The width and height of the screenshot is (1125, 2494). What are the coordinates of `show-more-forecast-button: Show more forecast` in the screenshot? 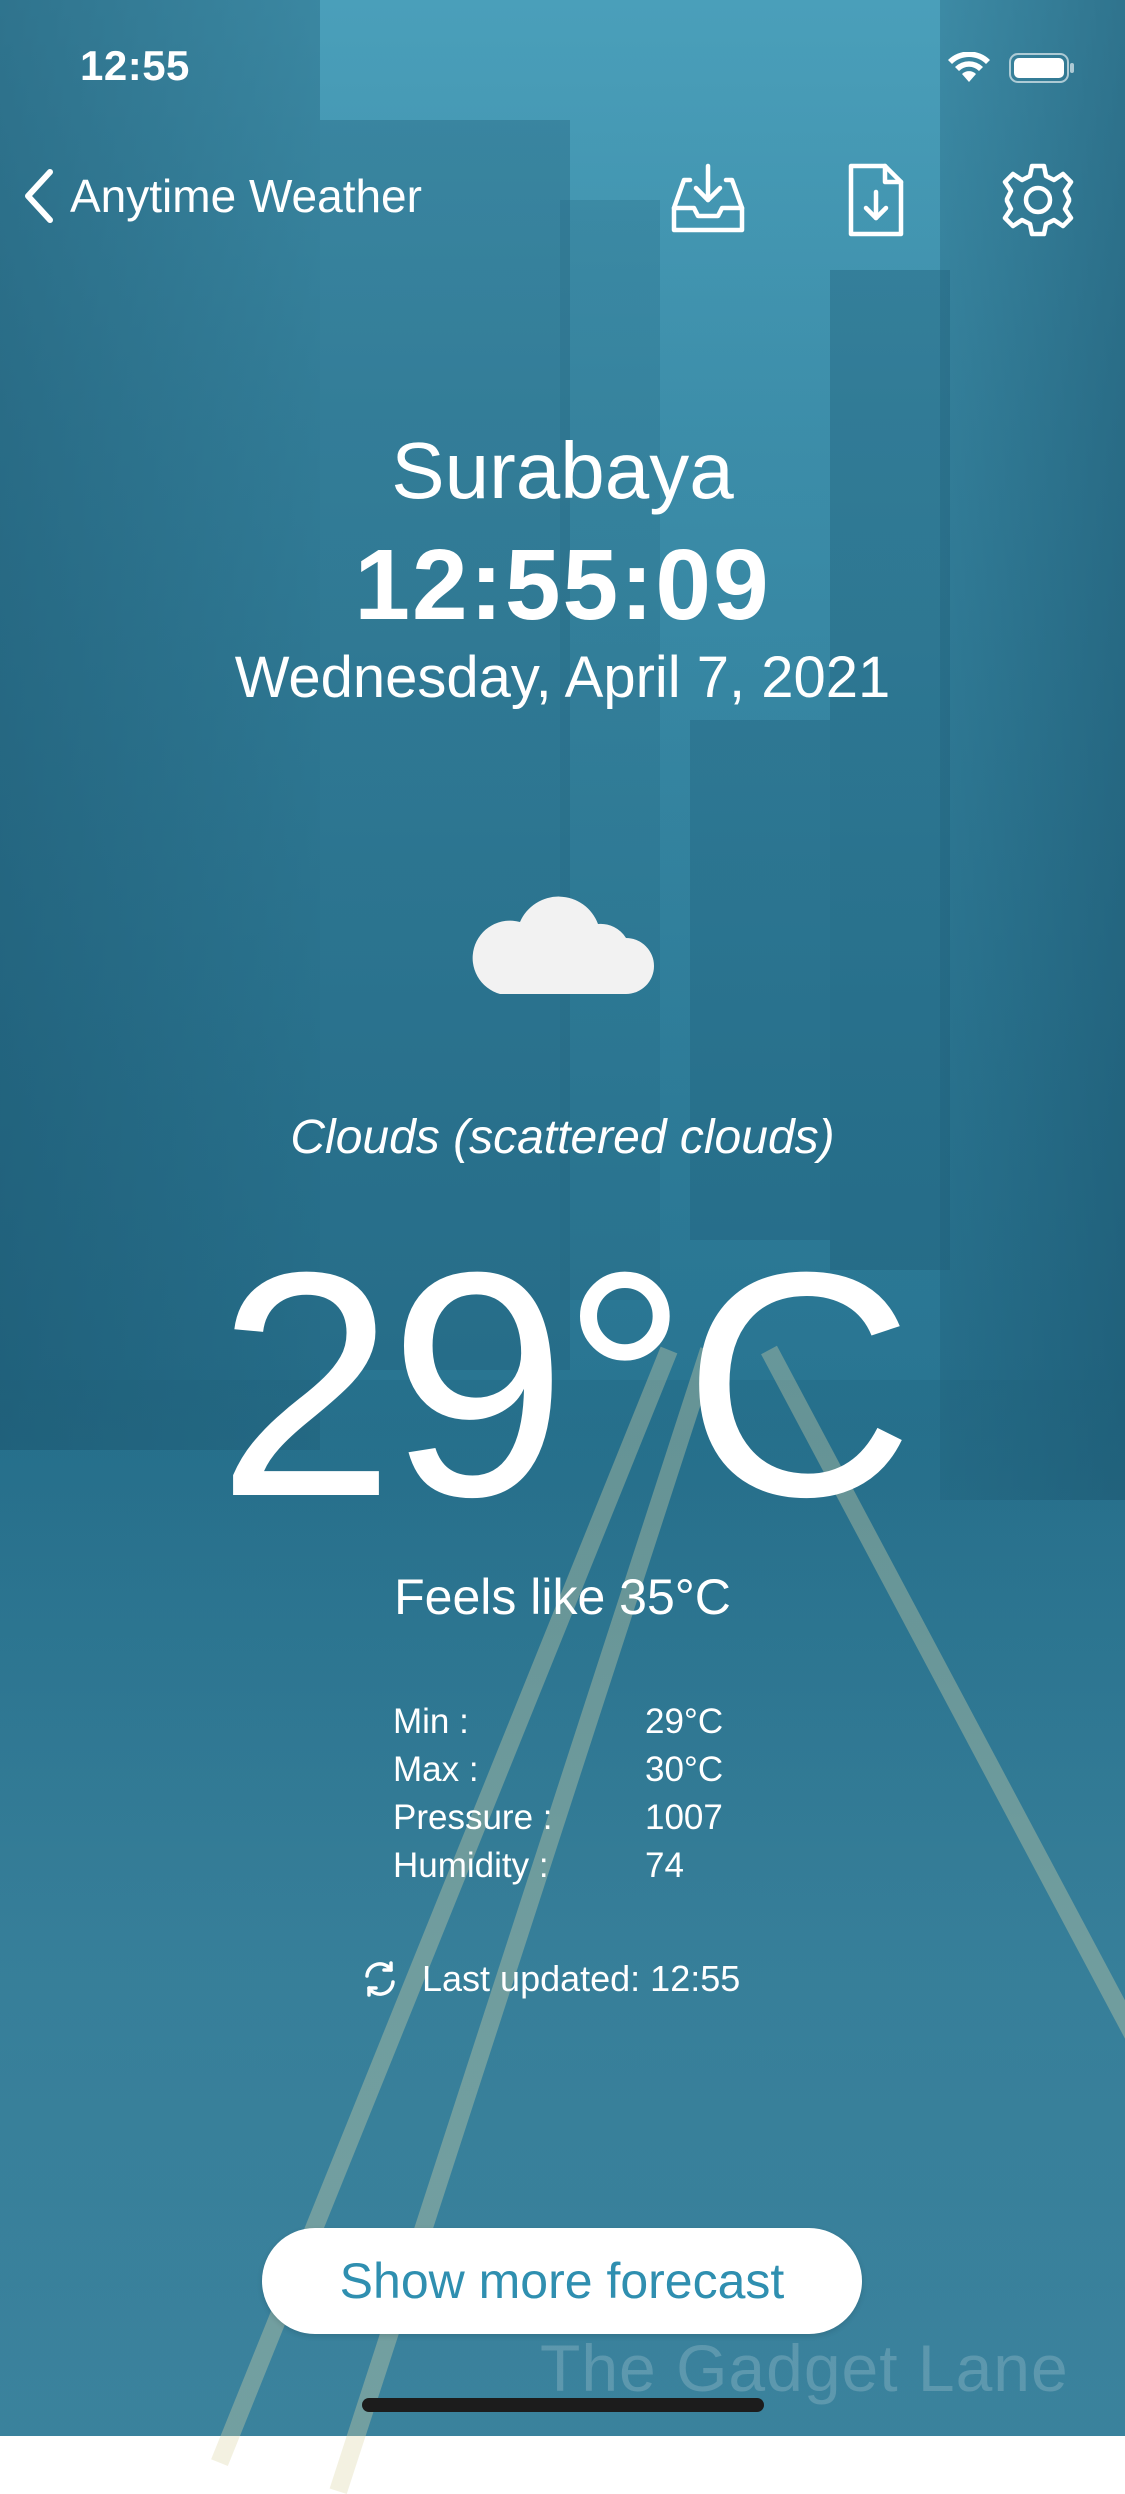 It's located at (562, 2281).